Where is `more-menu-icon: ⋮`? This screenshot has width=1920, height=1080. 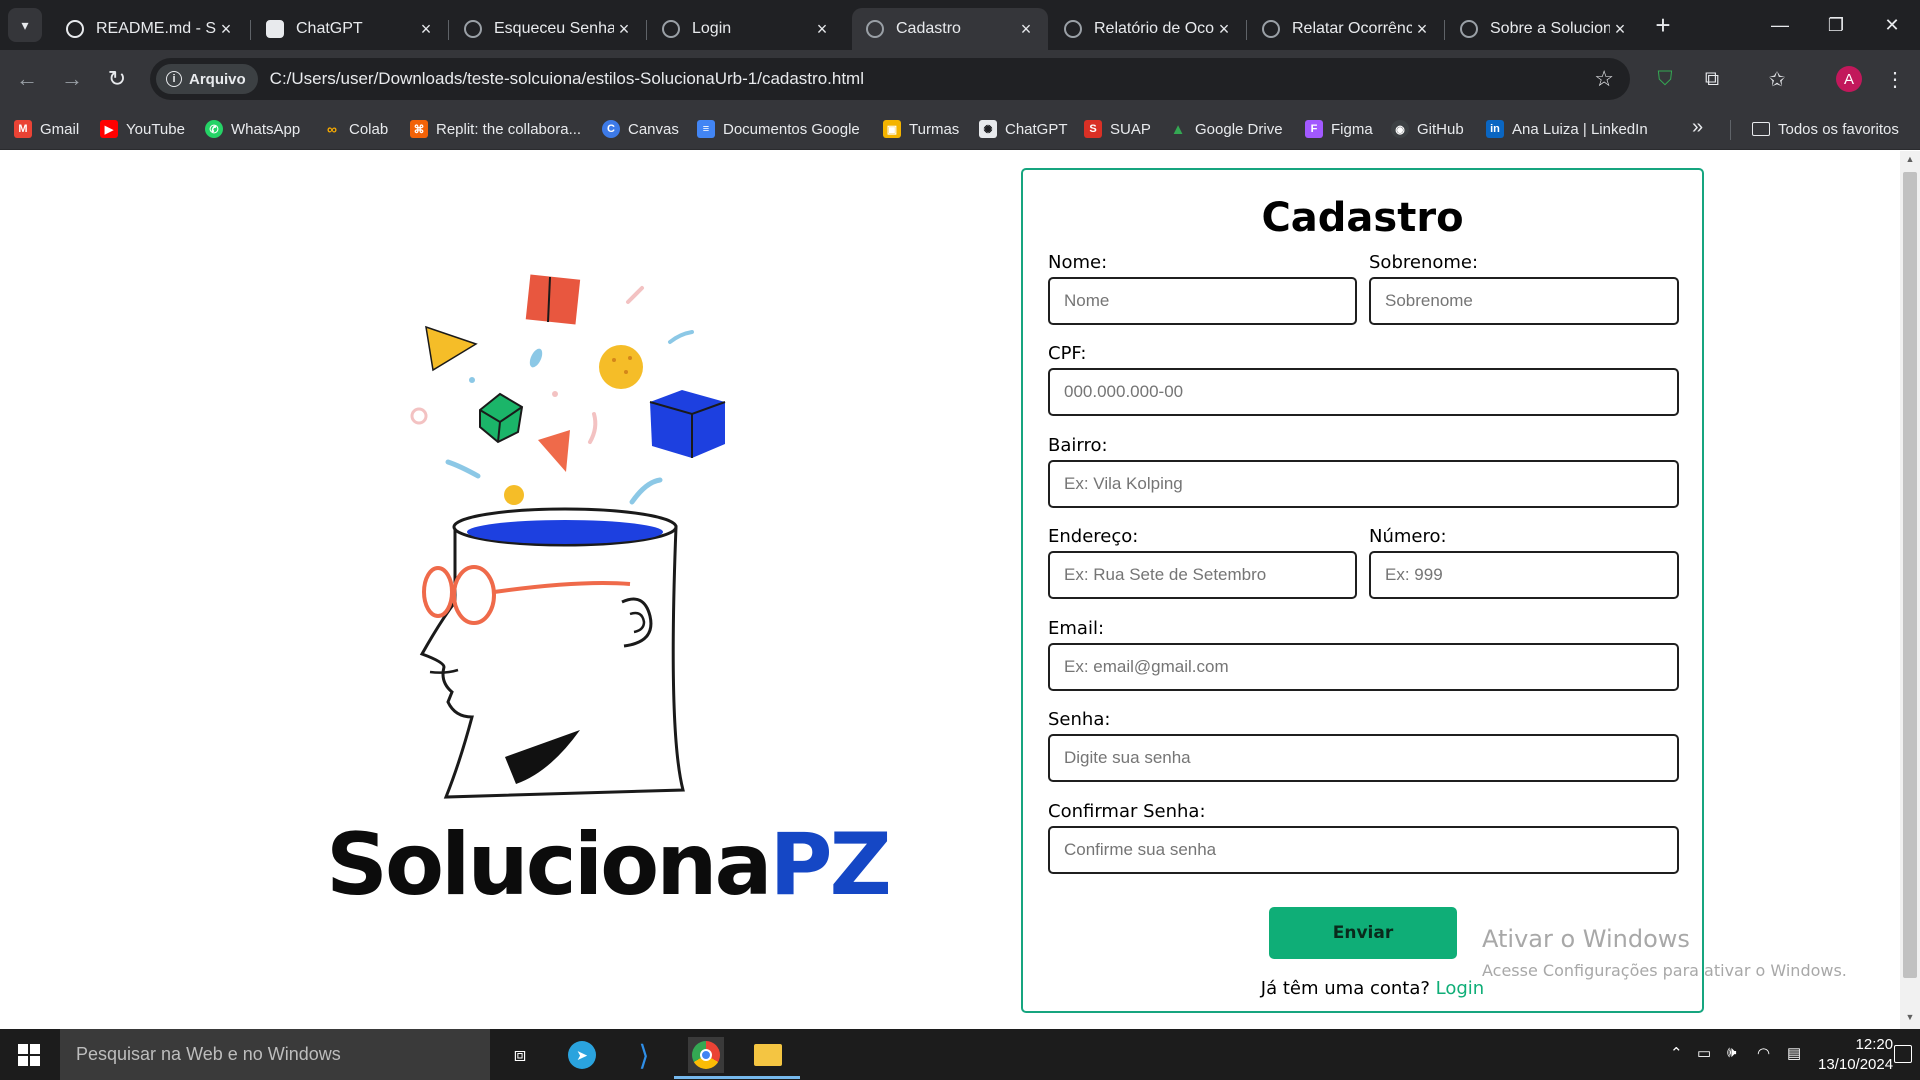
more-menu-icon: ⋮ is located at coordinates (1895, 79).